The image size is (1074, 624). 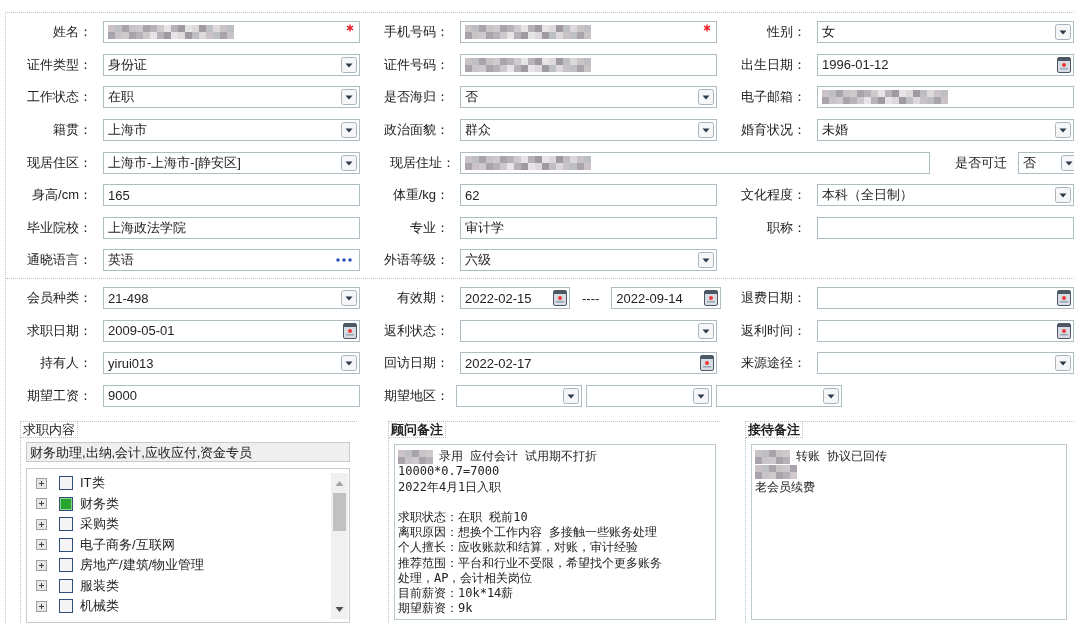 What do you see at coordinates (945, 32) in the screenshot?
I see `dropdown-field: 女` at bounding box center [945, 32].